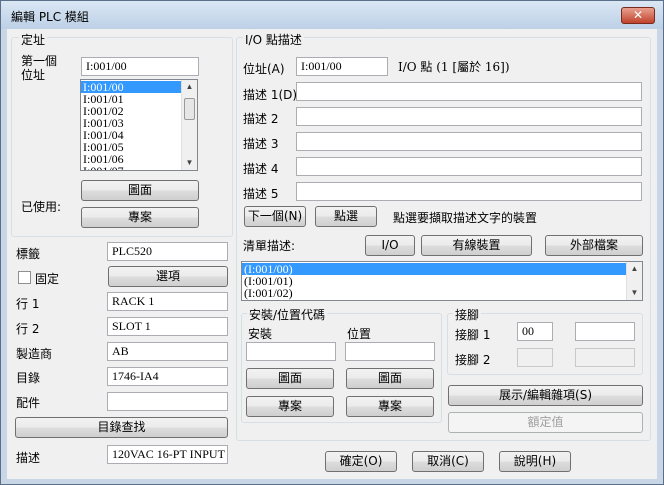  I want to click on catalog-label: 目錄, so click(28, 378).